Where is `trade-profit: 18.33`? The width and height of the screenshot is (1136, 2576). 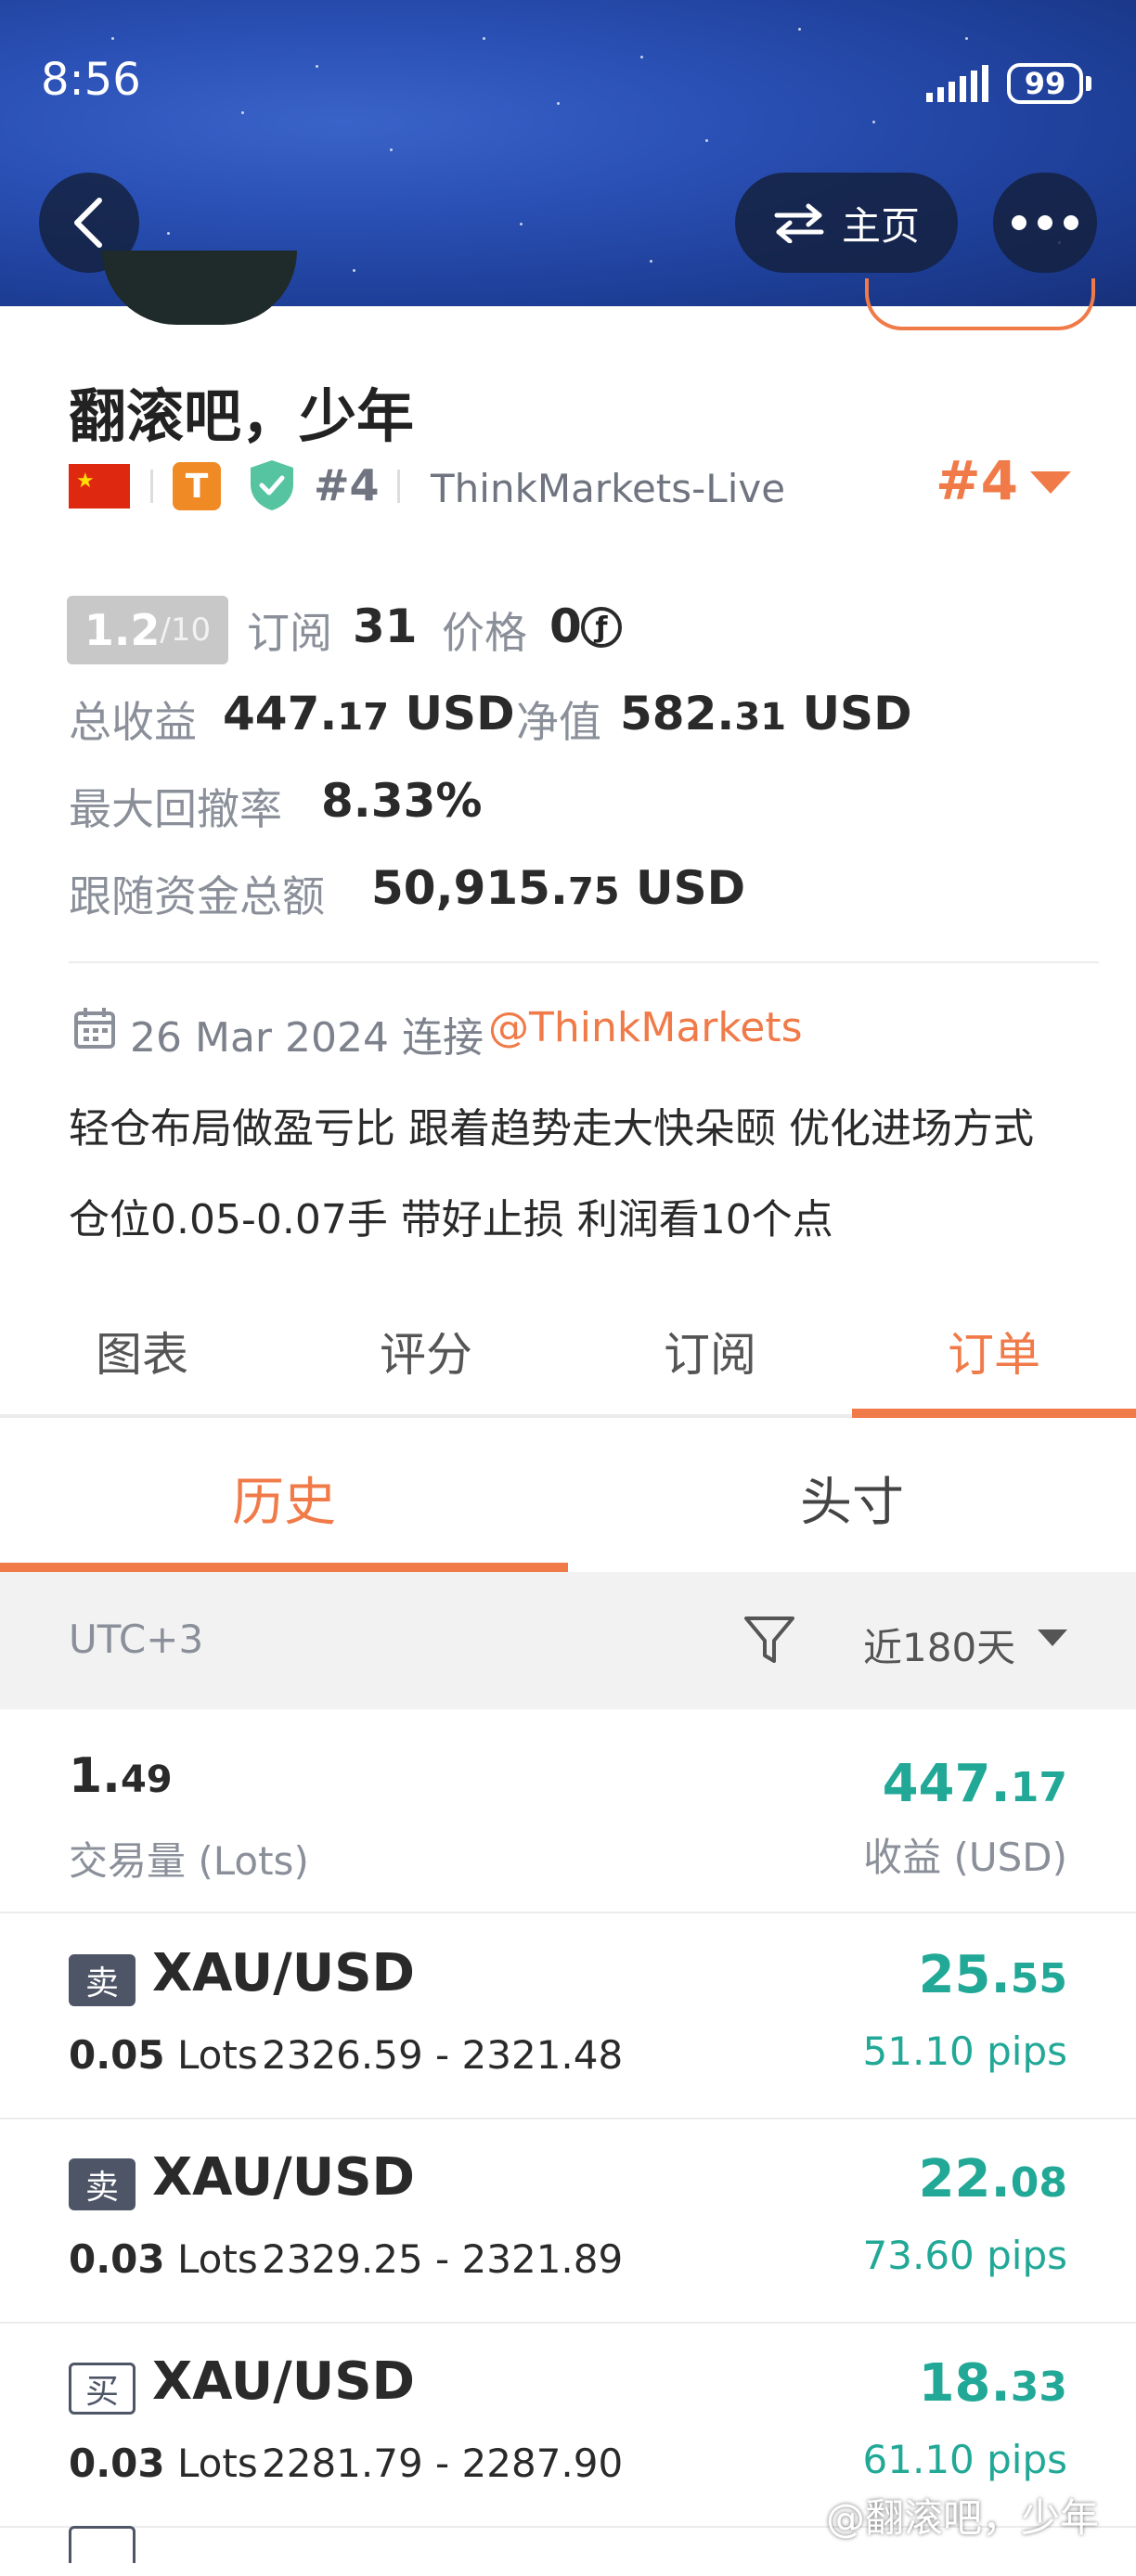
trade-profit: 18.33 is located at coordinates (992, 2383).